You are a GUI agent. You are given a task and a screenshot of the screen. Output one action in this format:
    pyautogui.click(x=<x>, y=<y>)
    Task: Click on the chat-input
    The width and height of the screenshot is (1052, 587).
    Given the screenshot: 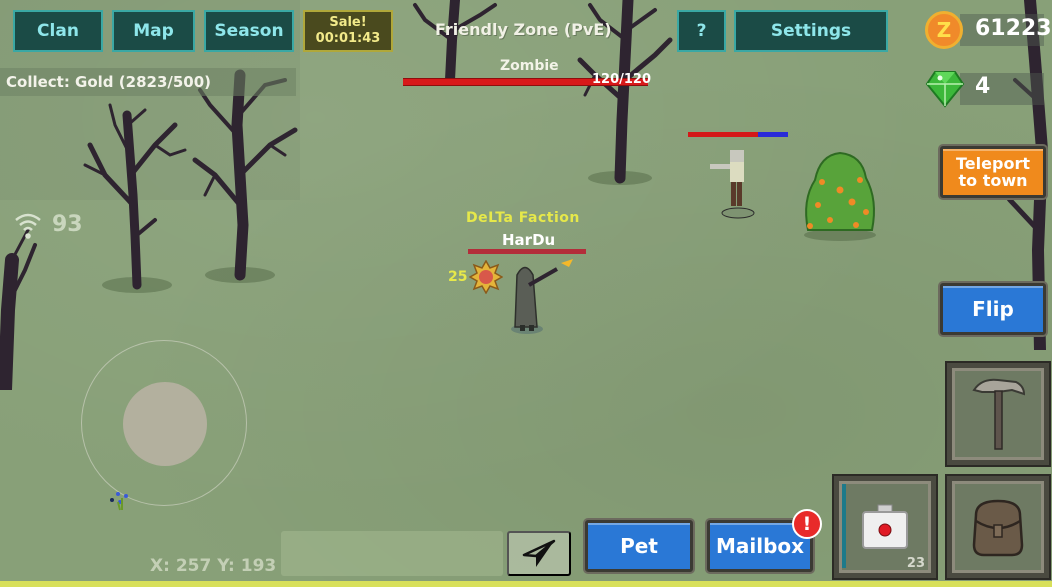 What is the action you would take?
    pyautogui.click(x=392, y=553)
    